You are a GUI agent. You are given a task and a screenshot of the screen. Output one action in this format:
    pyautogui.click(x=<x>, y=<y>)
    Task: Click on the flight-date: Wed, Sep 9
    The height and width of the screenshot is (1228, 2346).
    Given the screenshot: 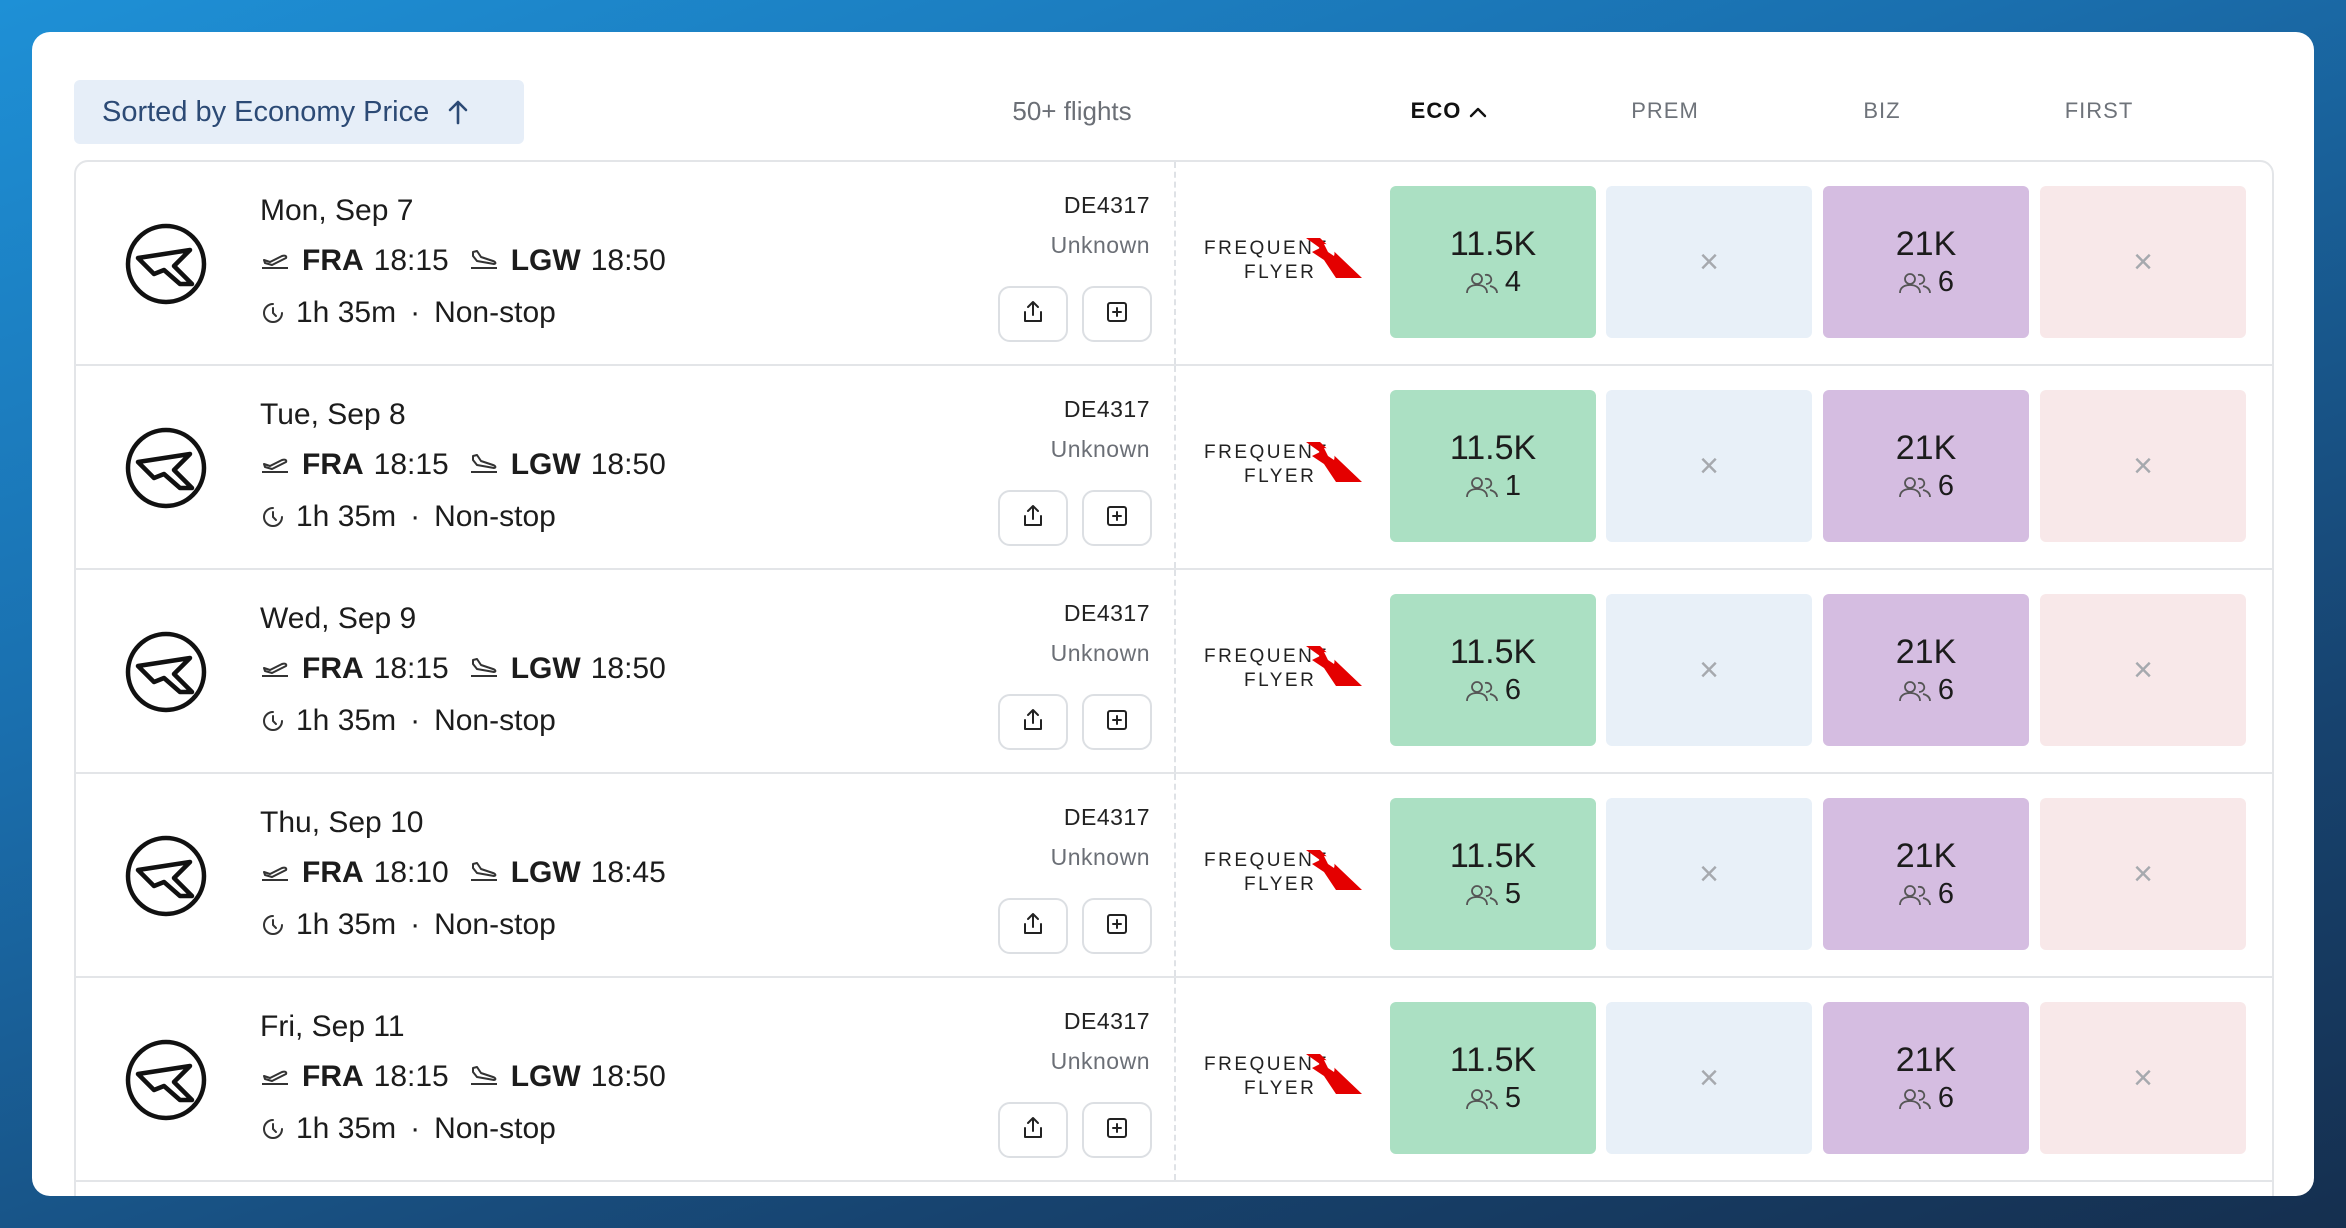 What is the action you would take?
    pyautogui.click(x=338, y=618)
    